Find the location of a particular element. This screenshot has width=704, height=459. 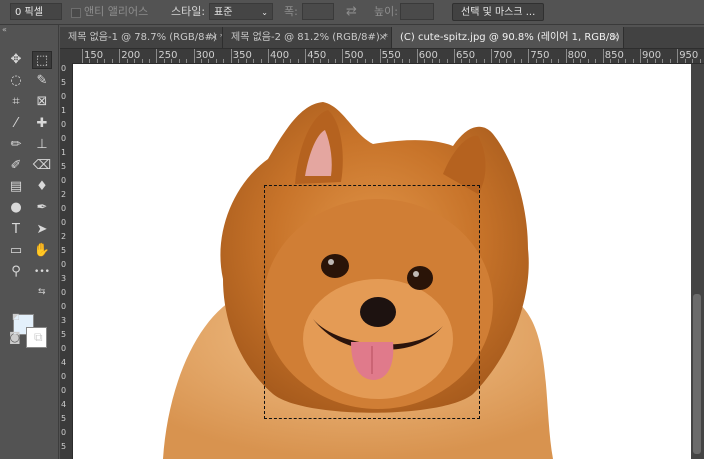

healing-brush-tool-icon: ✚ is located at coordinates (42, 124).